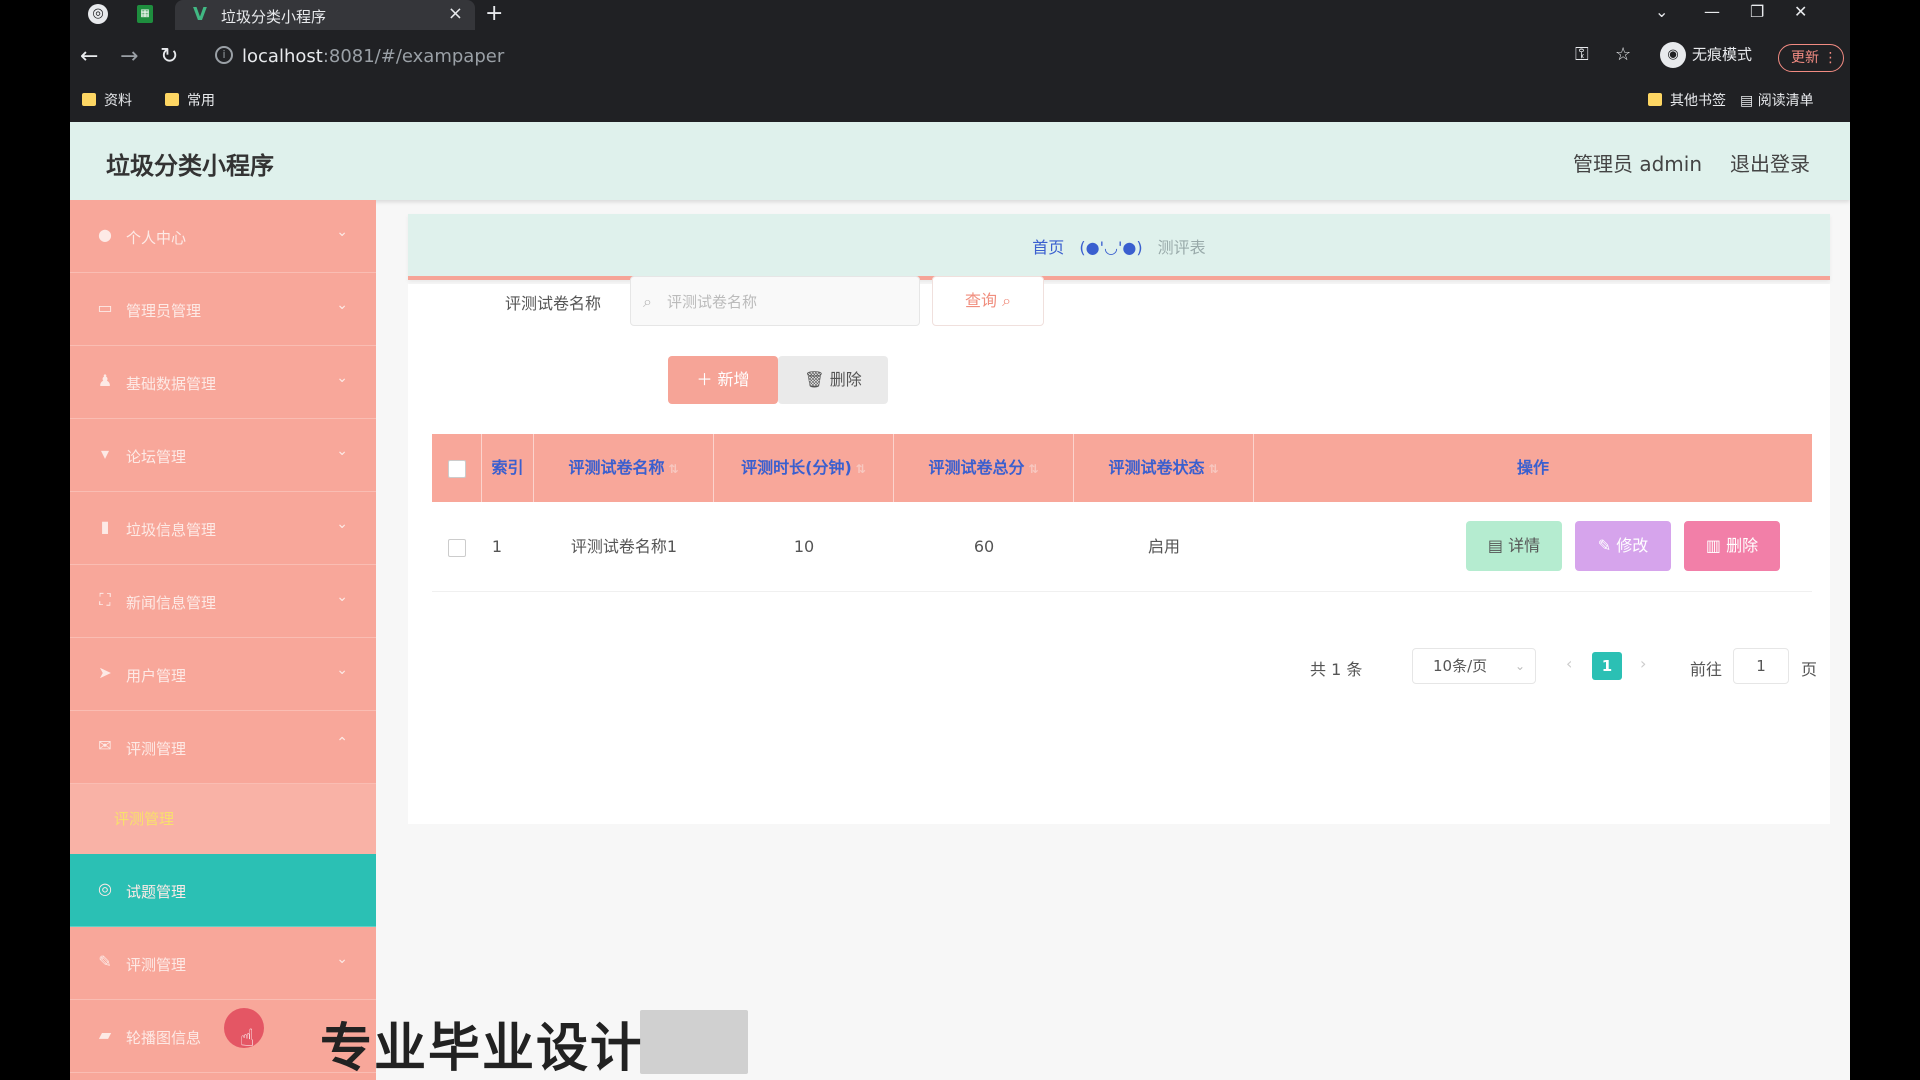  Describe the element at coordinates (624, 468) in the screenshot. I see `header-name: 评测试卷名称 ⇅` at that location.